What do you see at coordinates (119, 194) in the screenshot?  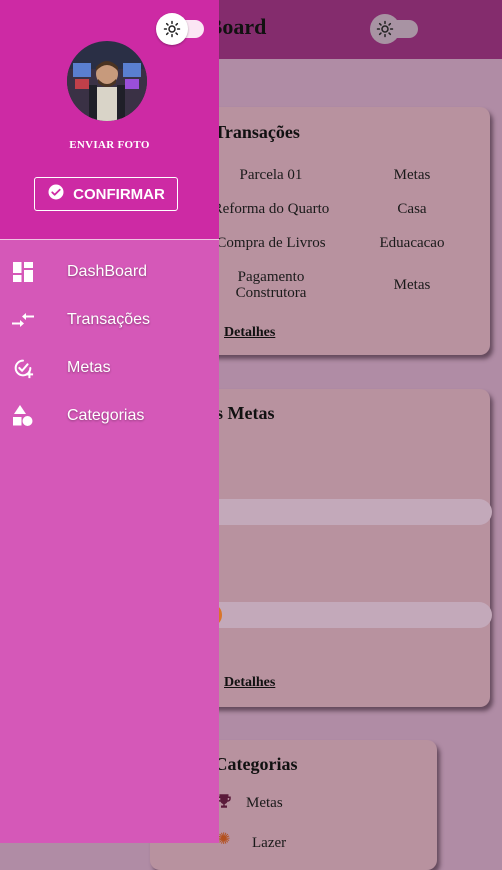 I see `confirm-label: CONFIRMAR` at bounding box center [119, 194].